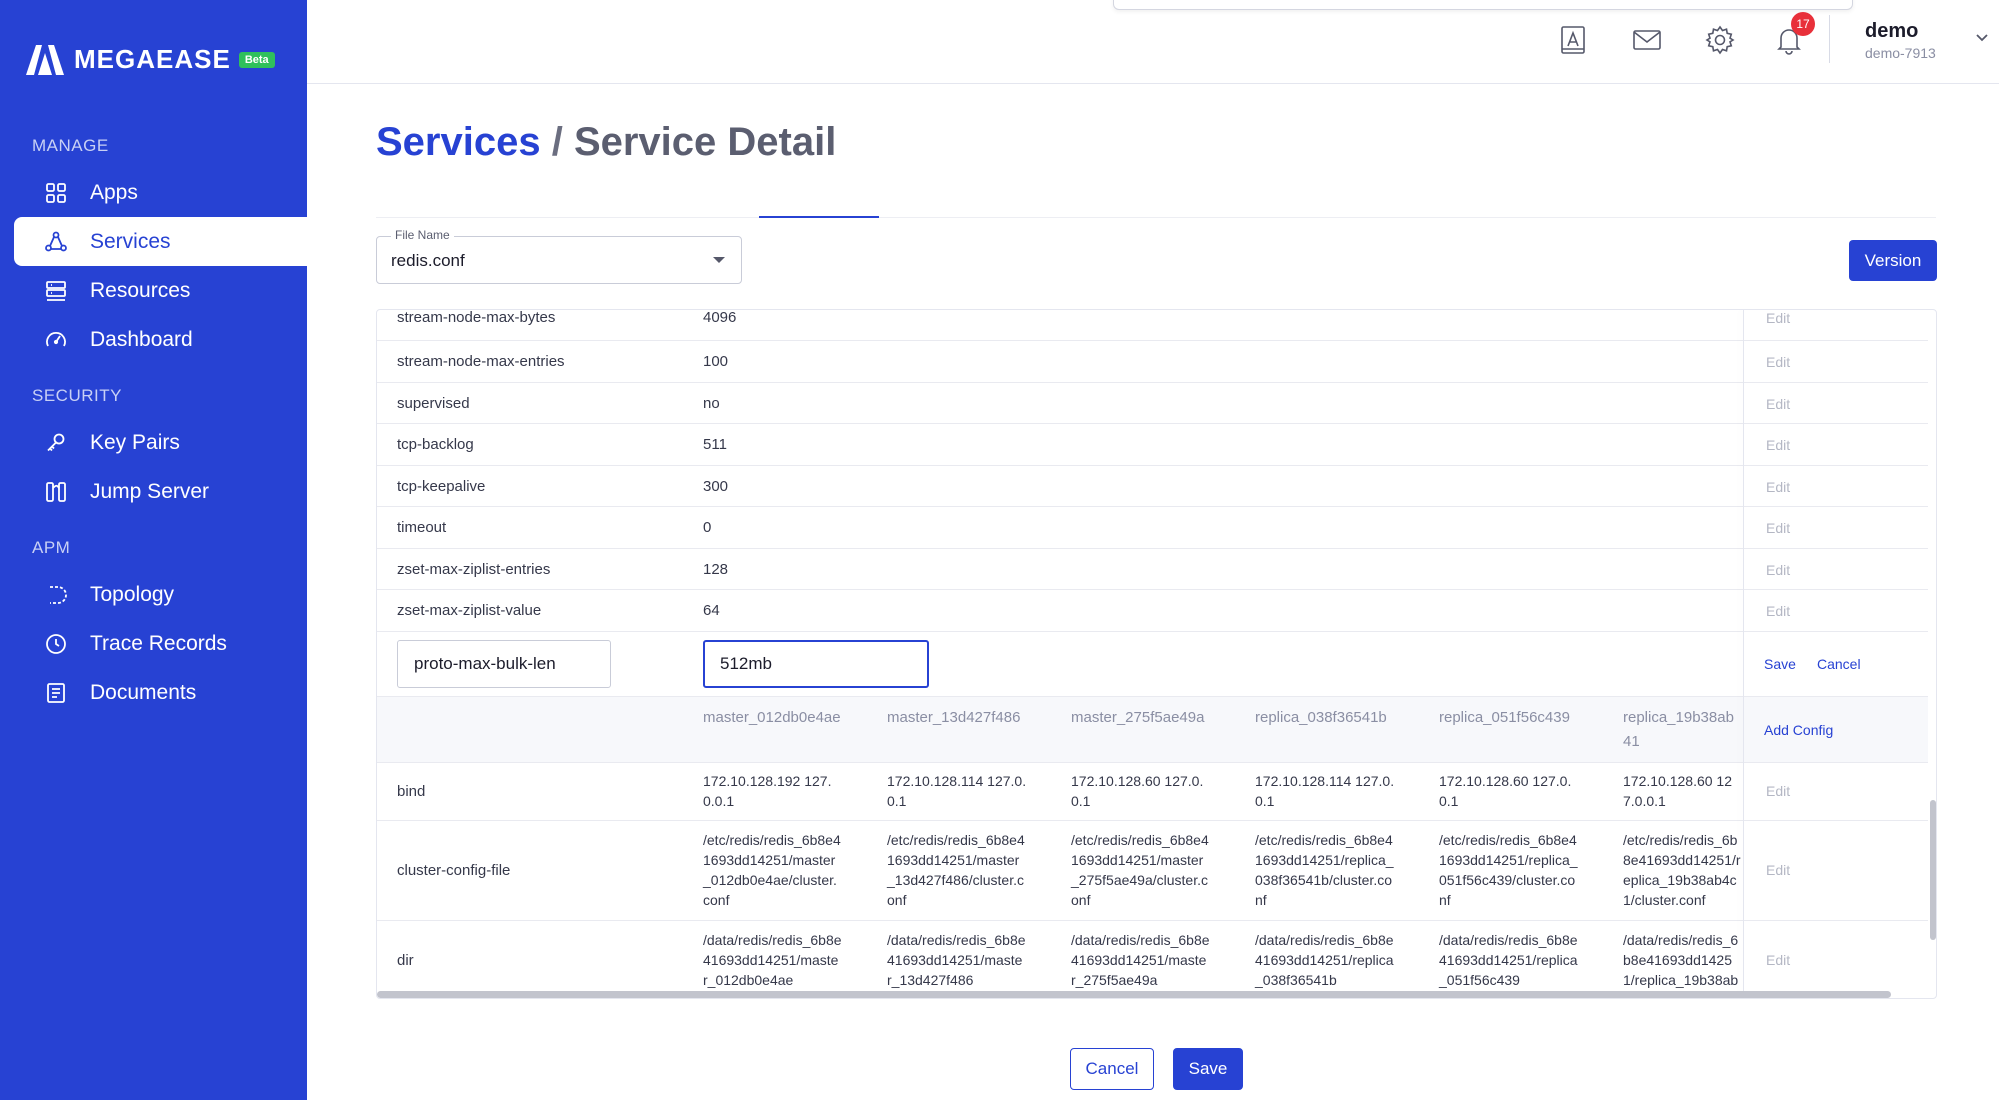 The width and height of the screenshot is (1999, 1100). I want to click on table-row: timeout 0 Edit, so click(1152, 528).